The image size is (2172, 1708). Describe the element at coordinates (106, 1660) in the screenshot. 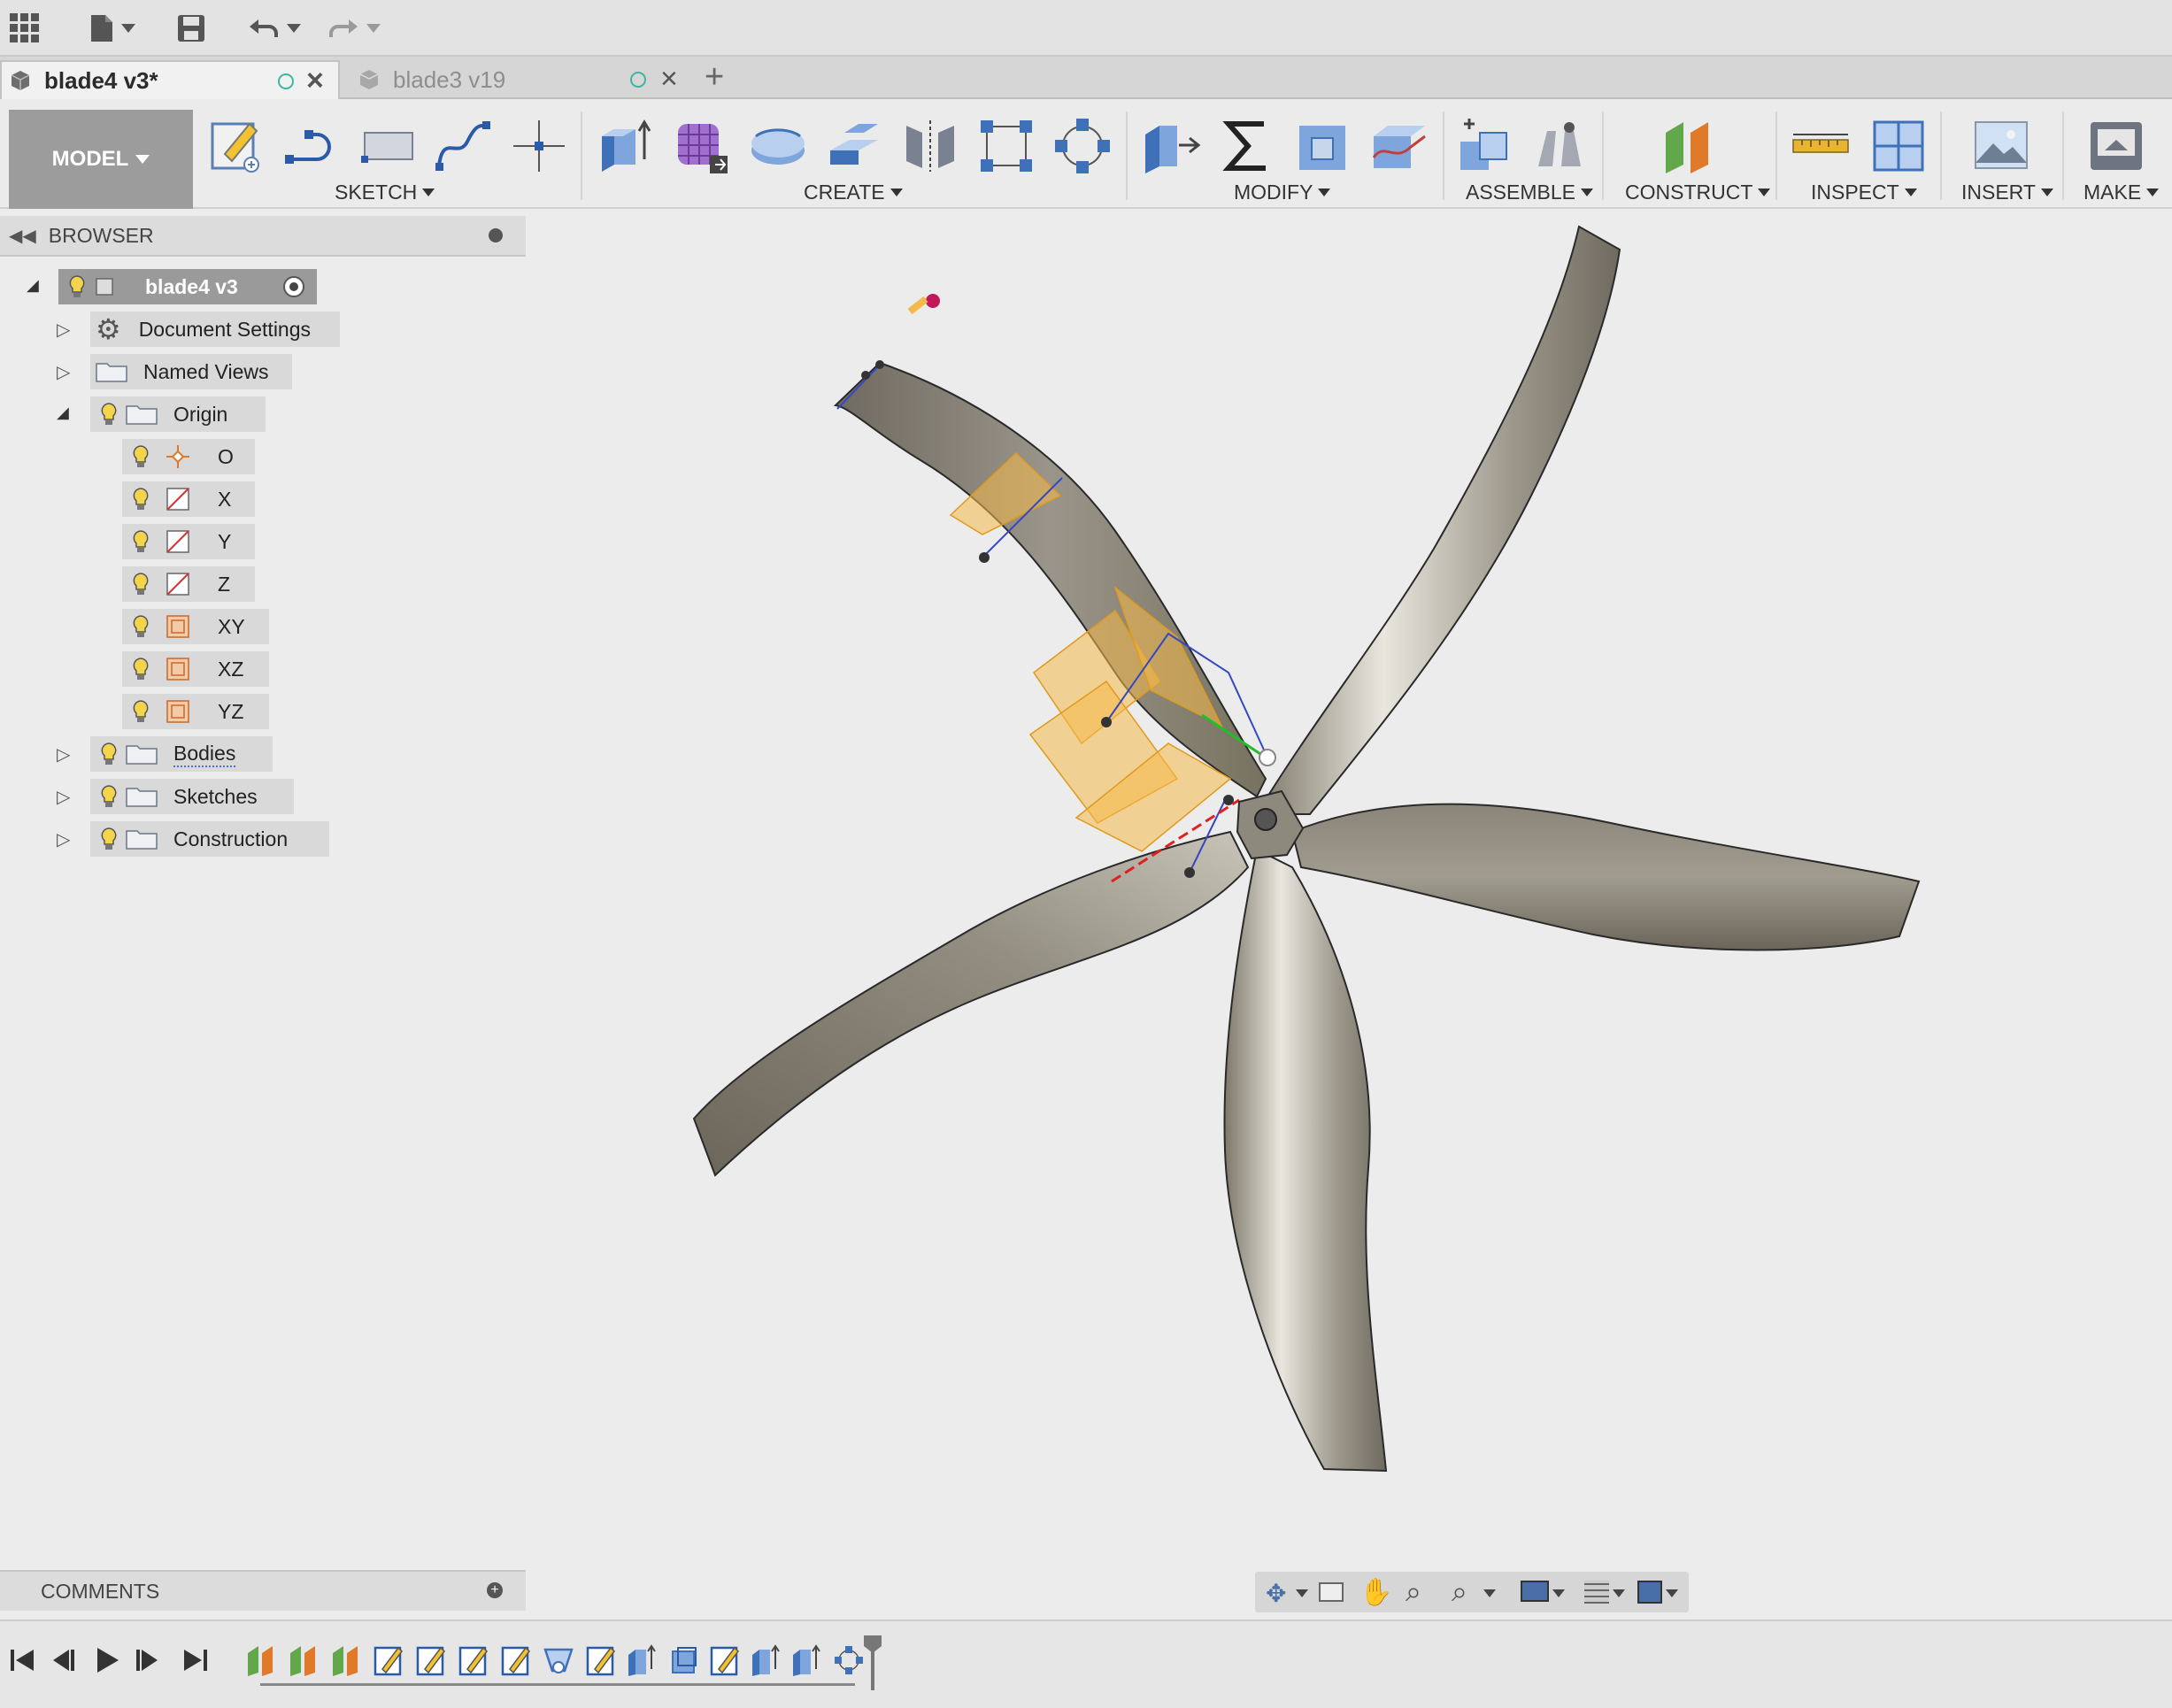

I see `play-icon` at that location.